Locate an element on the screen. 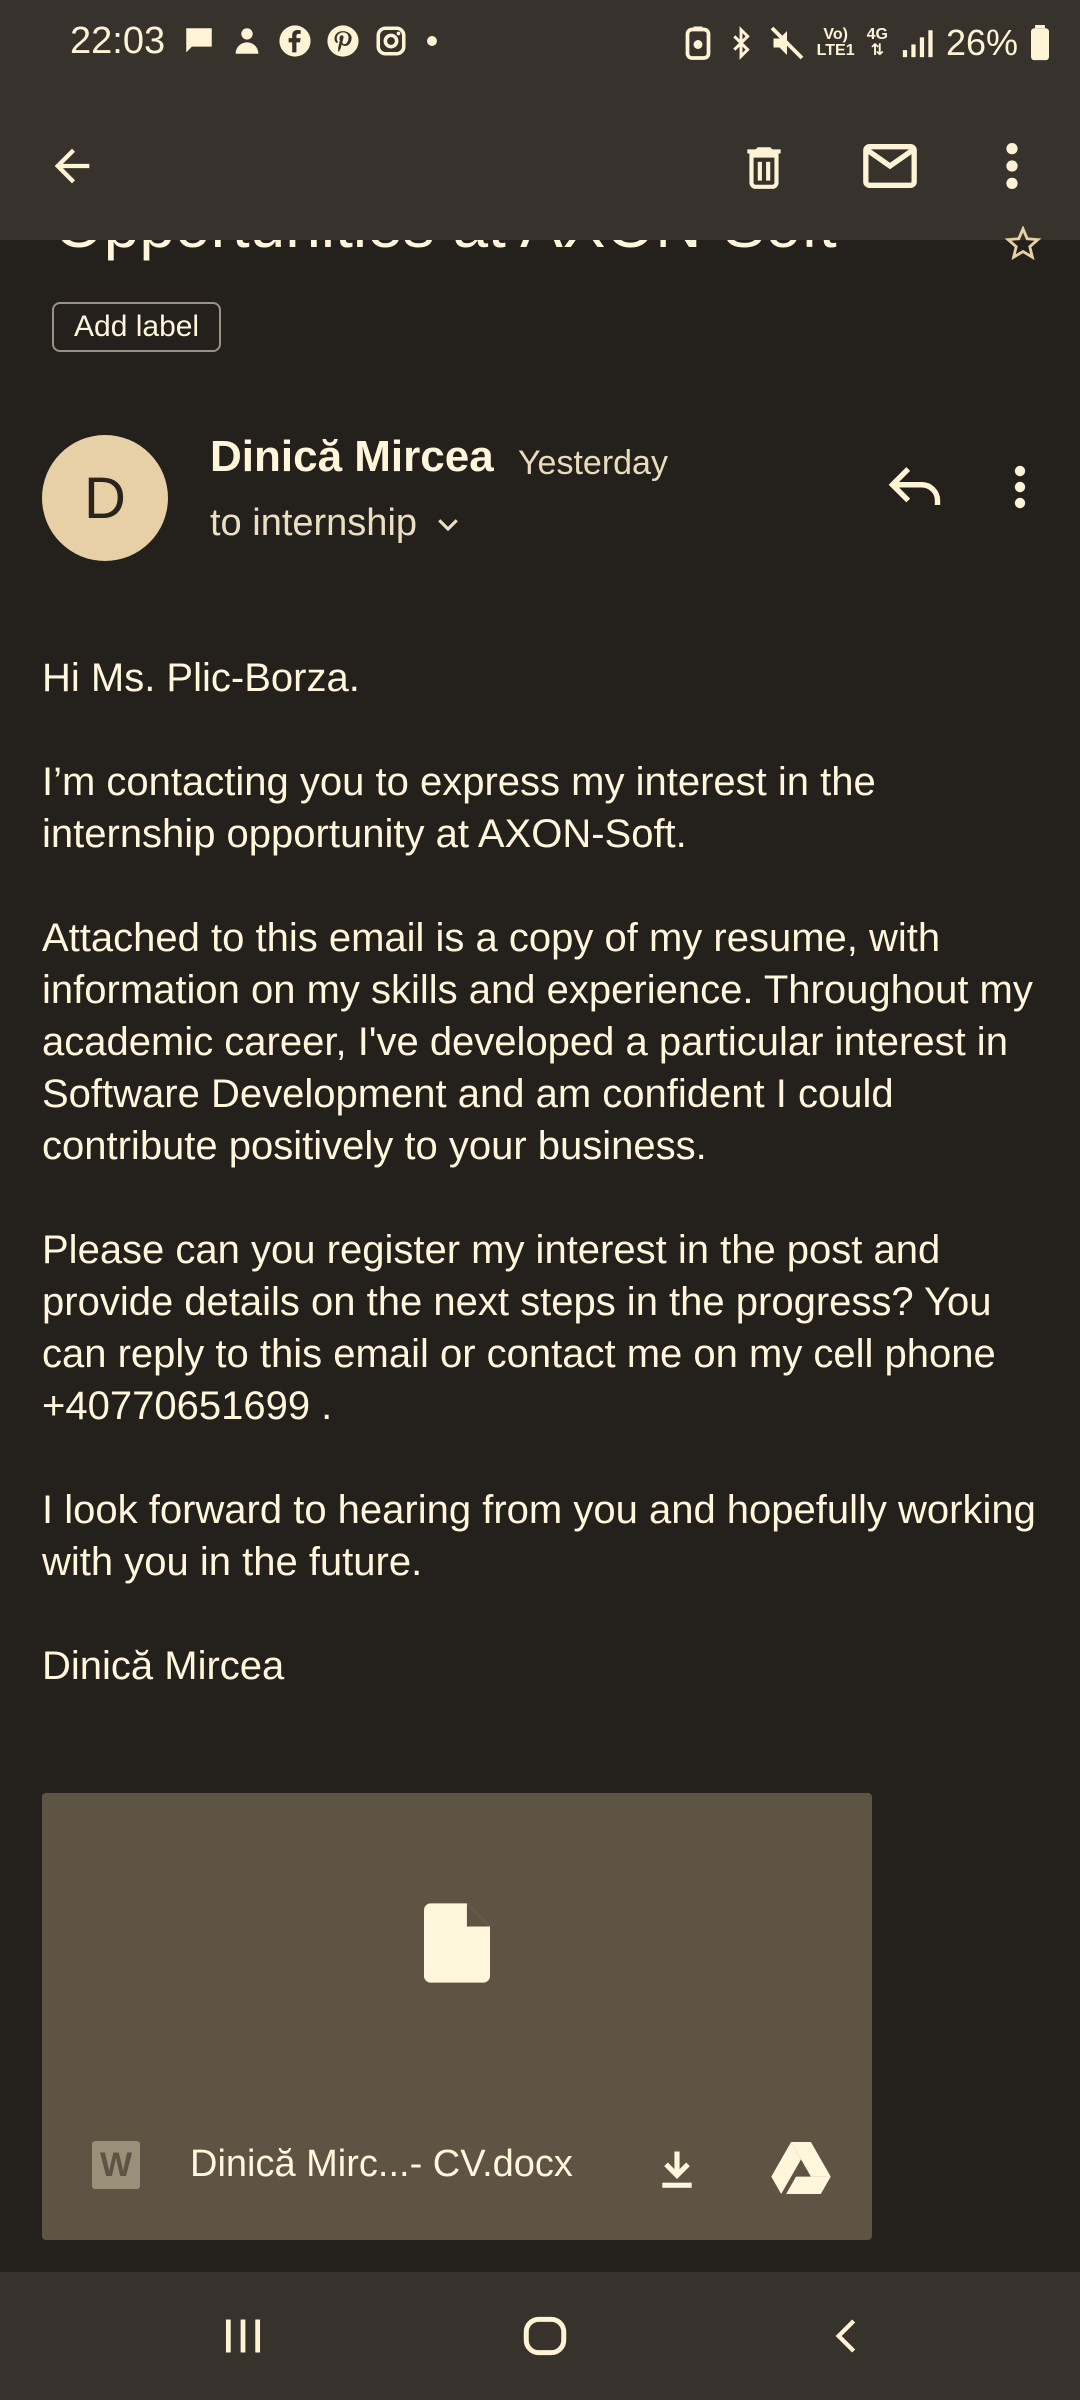 The width and height of the screenshot is (1080, 2400). volte-indicator: Vo) LTE1 is located at coordinates (835, 42).